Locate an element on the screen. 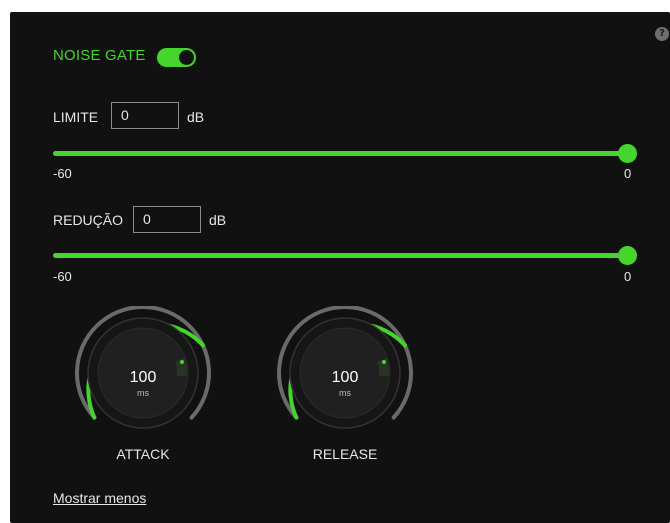 This screenshot has width=670, height=523. toggle-knob is located at coordinates (186, 57).